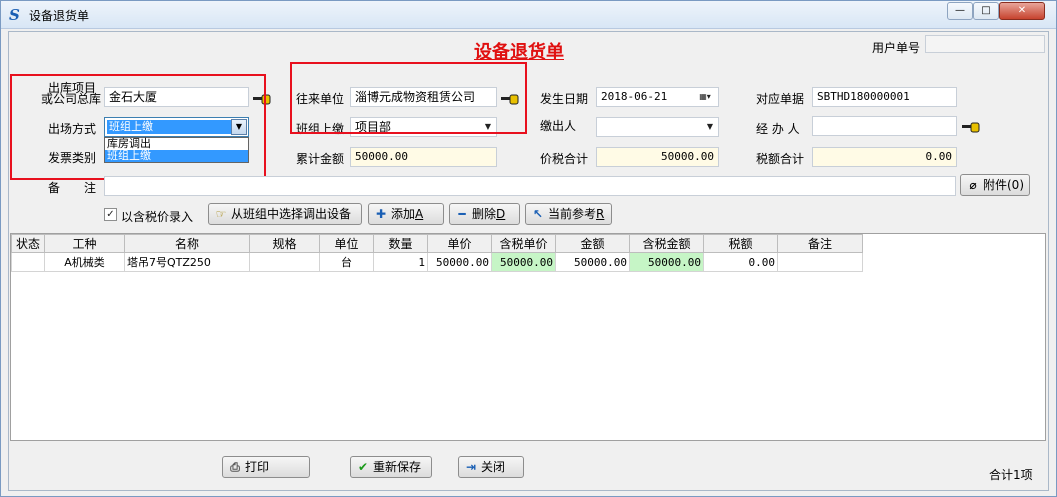  I want to click on help-cursor-icon: ↖, so click(538, 214).